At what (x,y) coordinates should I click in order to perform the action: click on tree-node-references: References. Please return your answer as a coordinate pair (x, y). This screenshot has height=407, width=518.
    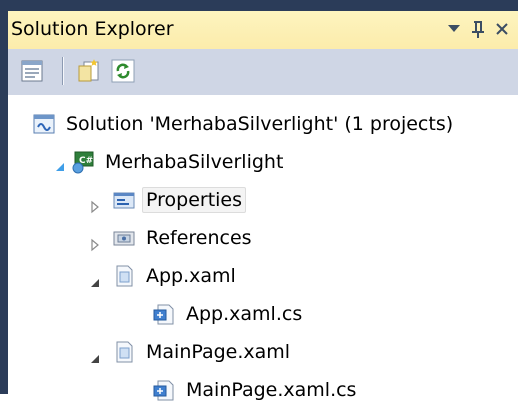
    Looking at the image, I should click on (184, 238).